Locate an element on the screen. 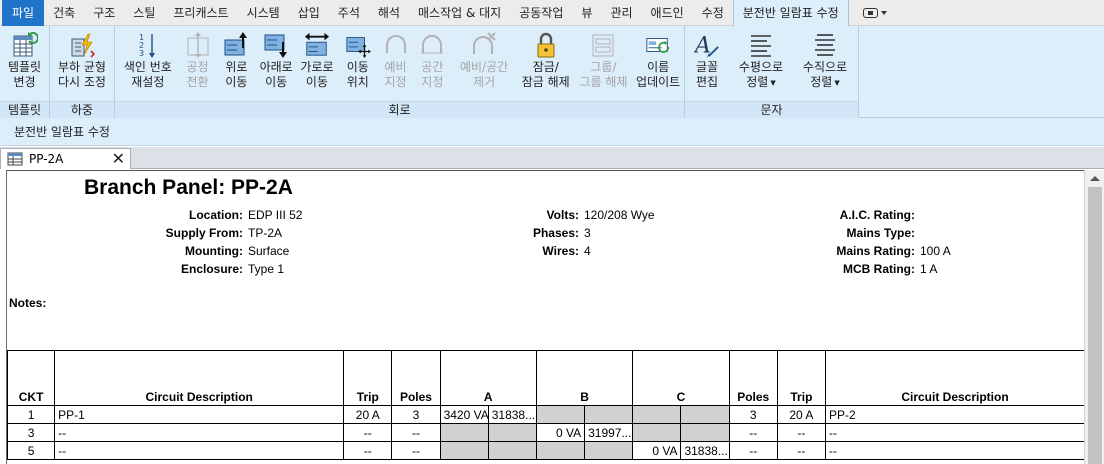 The height and width of the screenshot is (464, 1104). table-row: 3 -- -- -- 0 VA 31997... -- -- -- is located at coordinates (545, 432).